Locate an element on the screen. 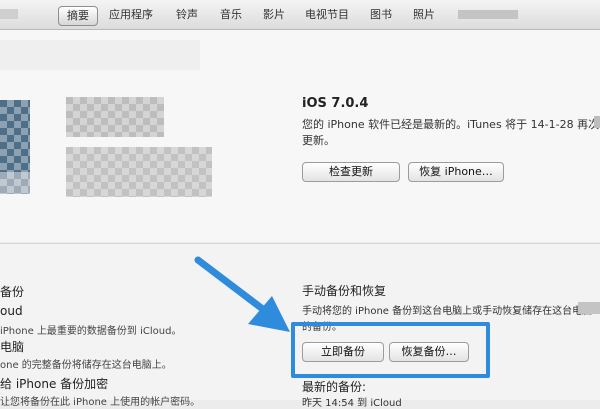  software-status-text-cont: 更新。 is located at coordinates (318, 140).